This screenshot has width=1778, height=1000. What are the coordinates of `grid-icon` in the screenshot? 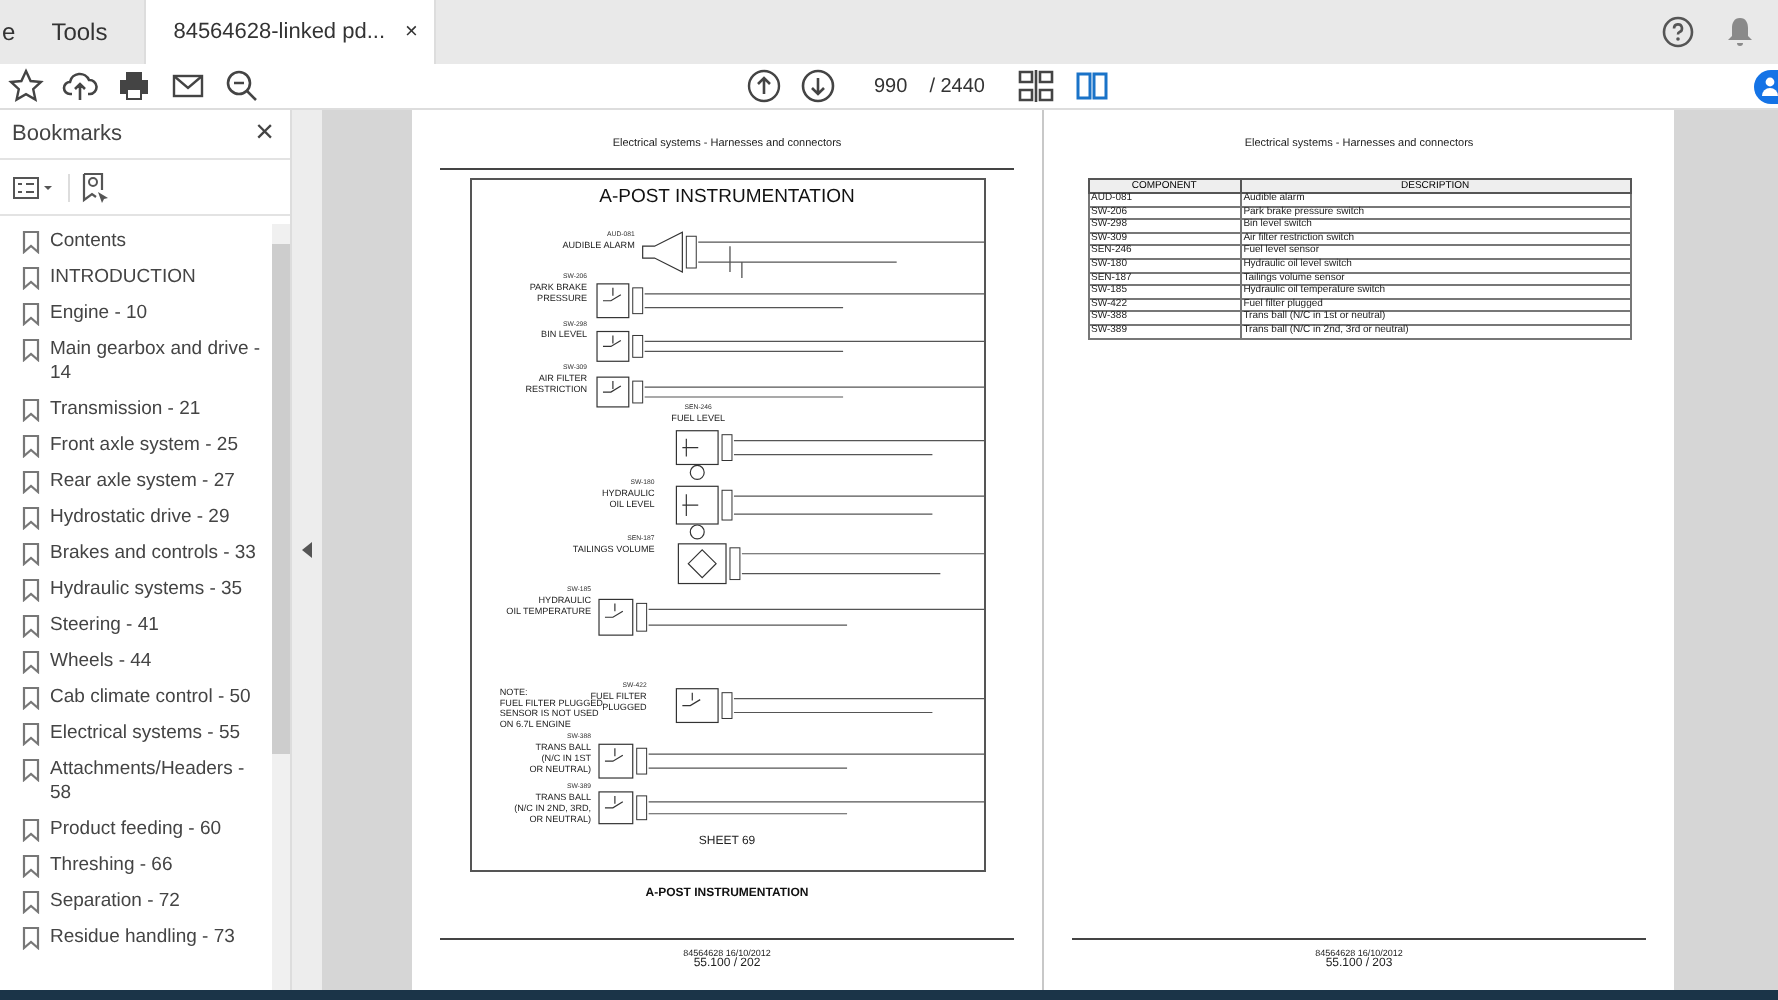 It's located at (1035, 86).